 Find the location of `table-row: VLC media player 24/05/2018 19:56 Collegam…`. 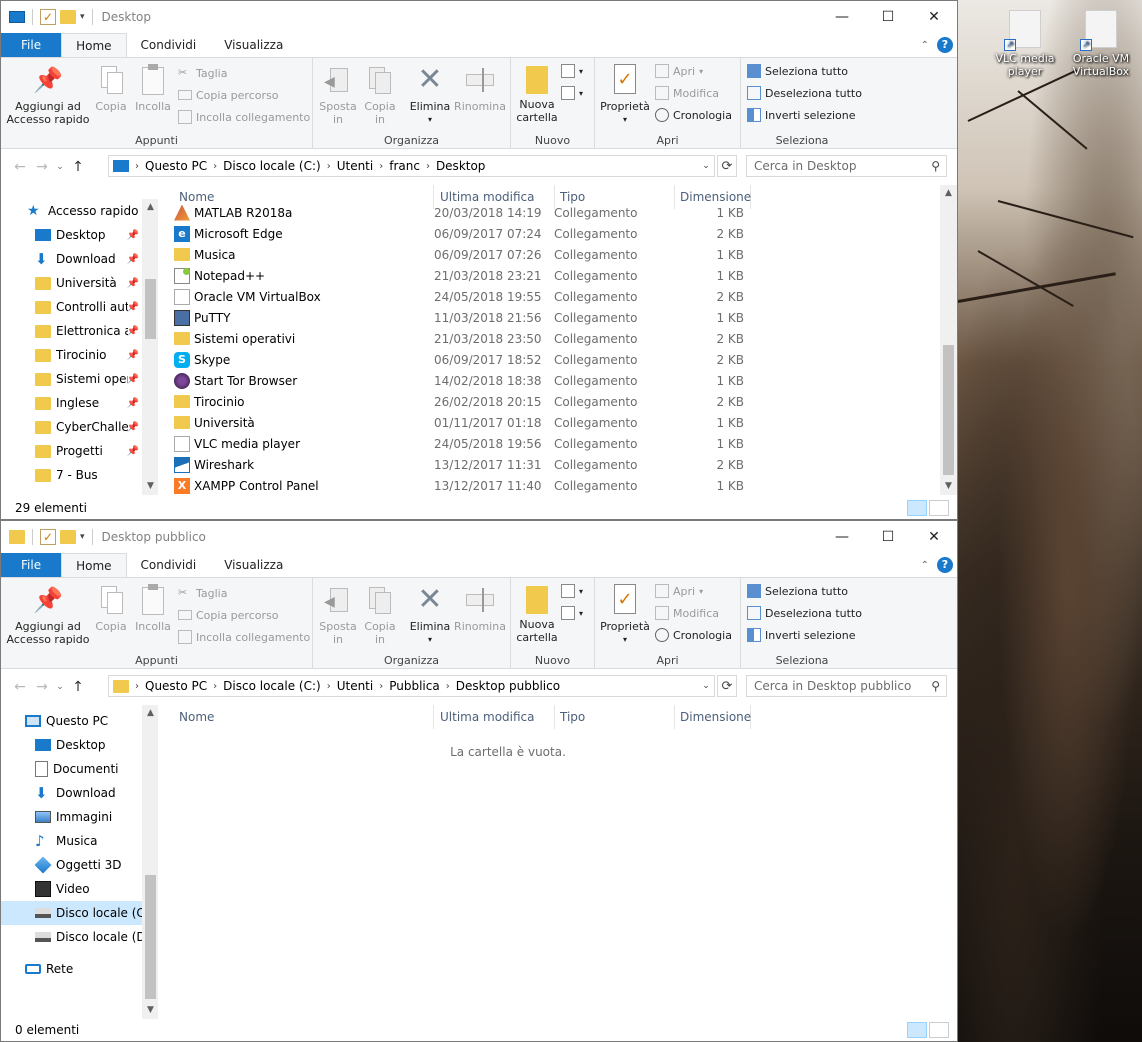

table-row: VLC media player 24/05/2018 19:56 Collegam… is located at coordinates (466, 443).